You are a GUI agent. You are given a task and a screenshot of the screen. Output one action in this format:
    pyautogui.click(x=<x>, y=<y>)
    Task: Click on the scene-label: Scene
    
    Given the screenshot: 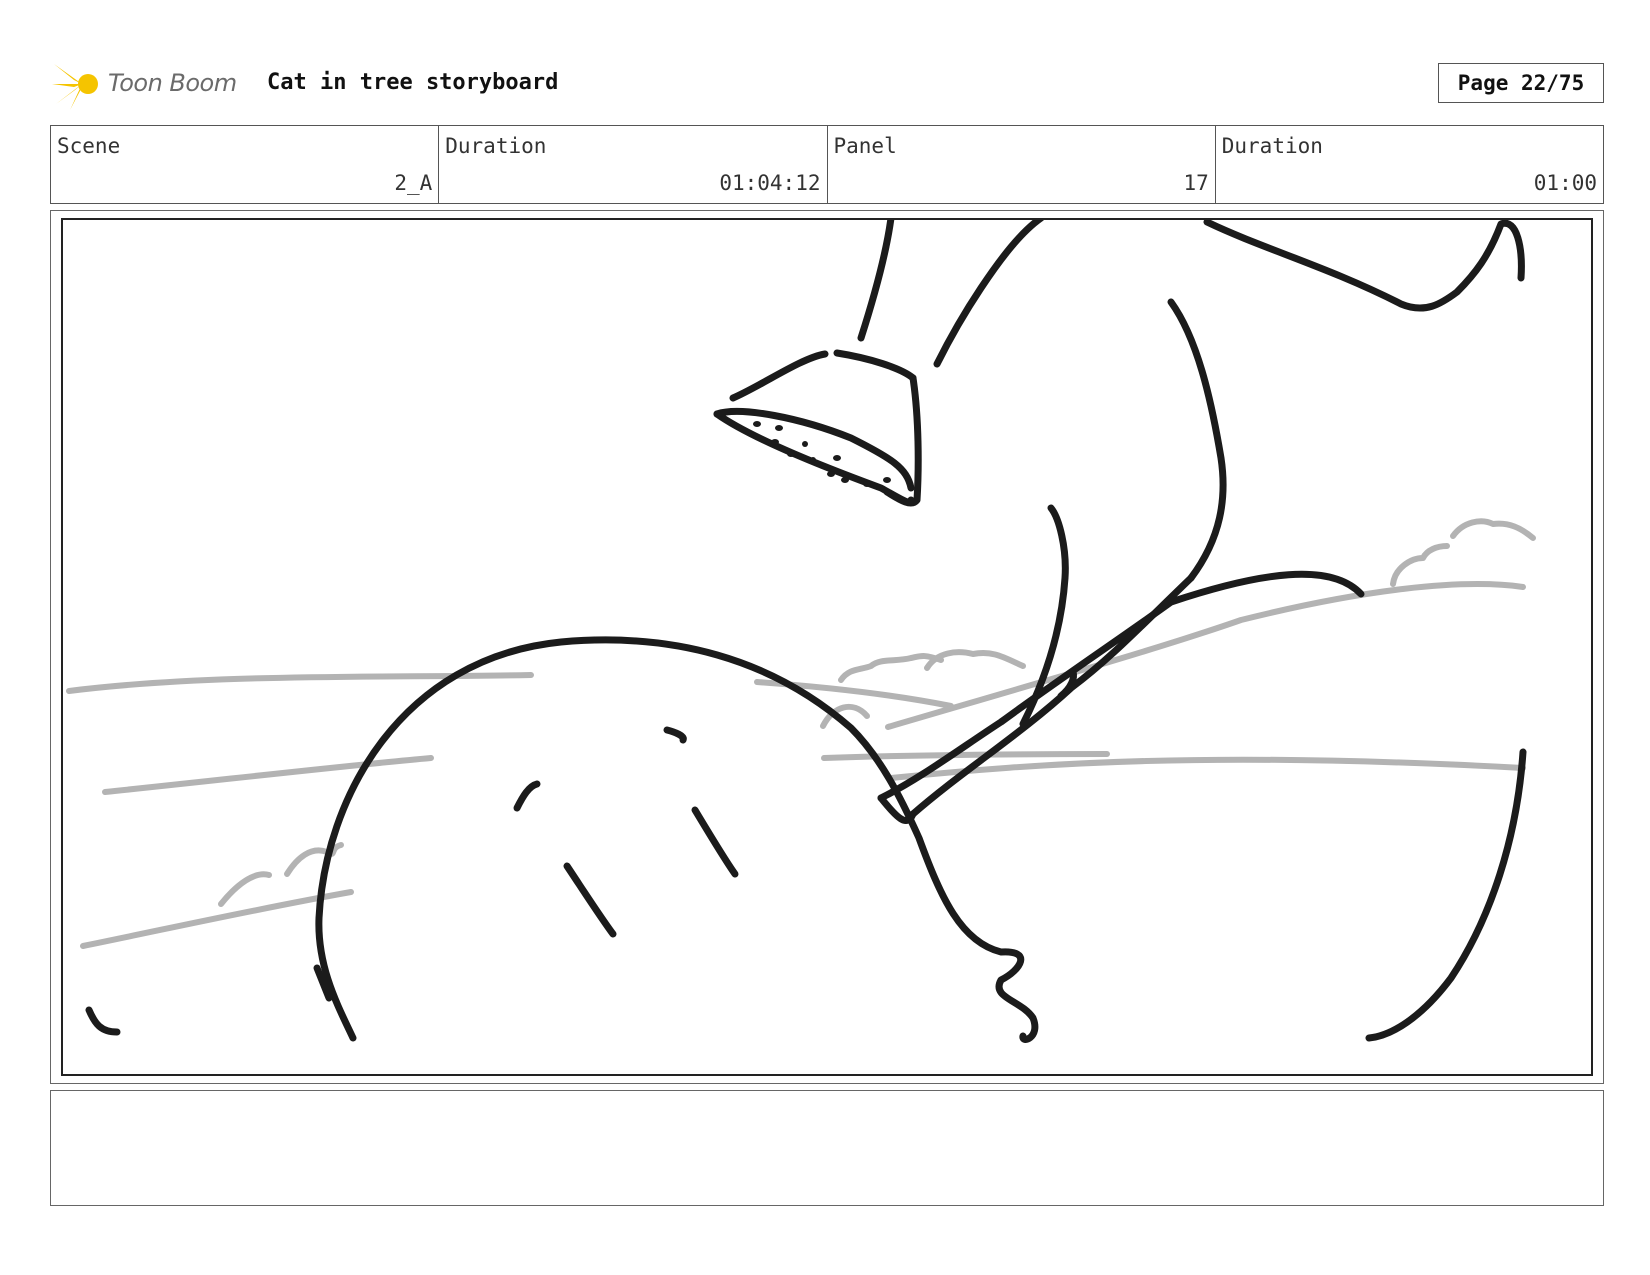 What is the action you would take?
    pyautogui.click(x=89, y=146)
    